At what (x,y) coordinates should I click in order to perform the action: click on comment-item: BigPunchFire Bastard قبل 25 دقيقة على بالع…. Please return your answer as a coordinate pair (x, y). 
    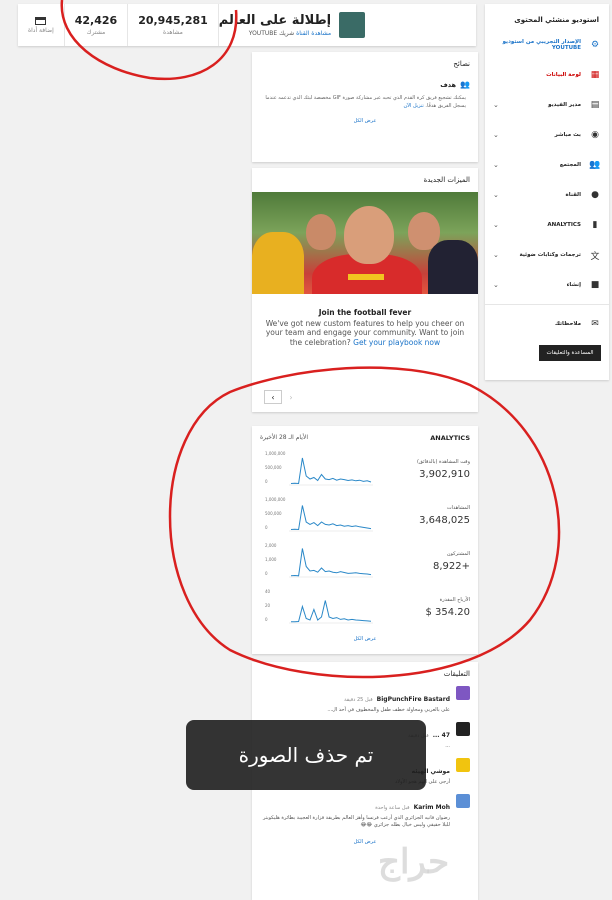
    Looking at the image, I should click on (365, 700).